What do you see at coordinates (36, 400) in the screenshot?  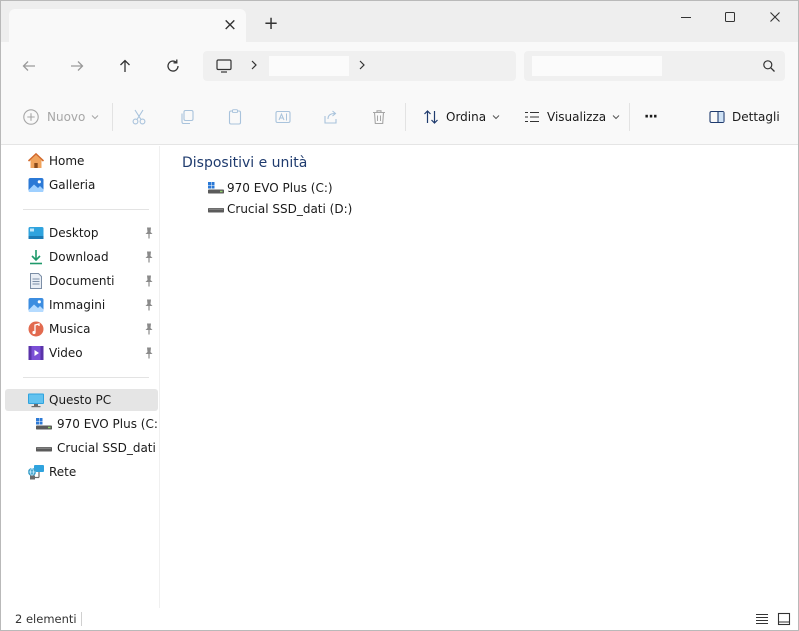 I see `computer-icon` at bounding box center [36, 400].